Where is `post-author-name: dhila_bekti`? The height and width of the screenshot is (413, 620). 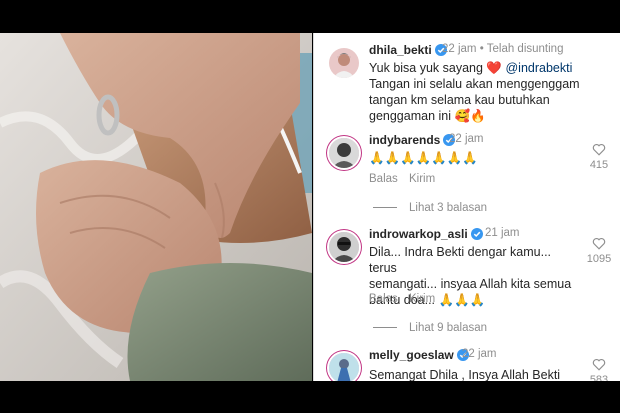
post-author-name: dhila_bekti is located at coordinates (408, 50).